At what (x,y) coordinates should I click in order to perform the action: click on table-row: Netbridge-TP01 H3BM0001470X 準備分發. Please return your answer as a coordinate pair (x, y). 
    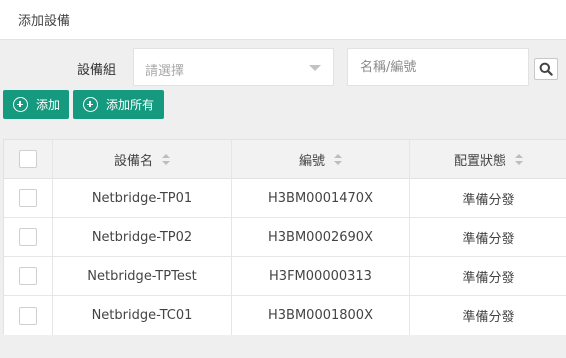
    Looking at the image, I should click on (285, 198).